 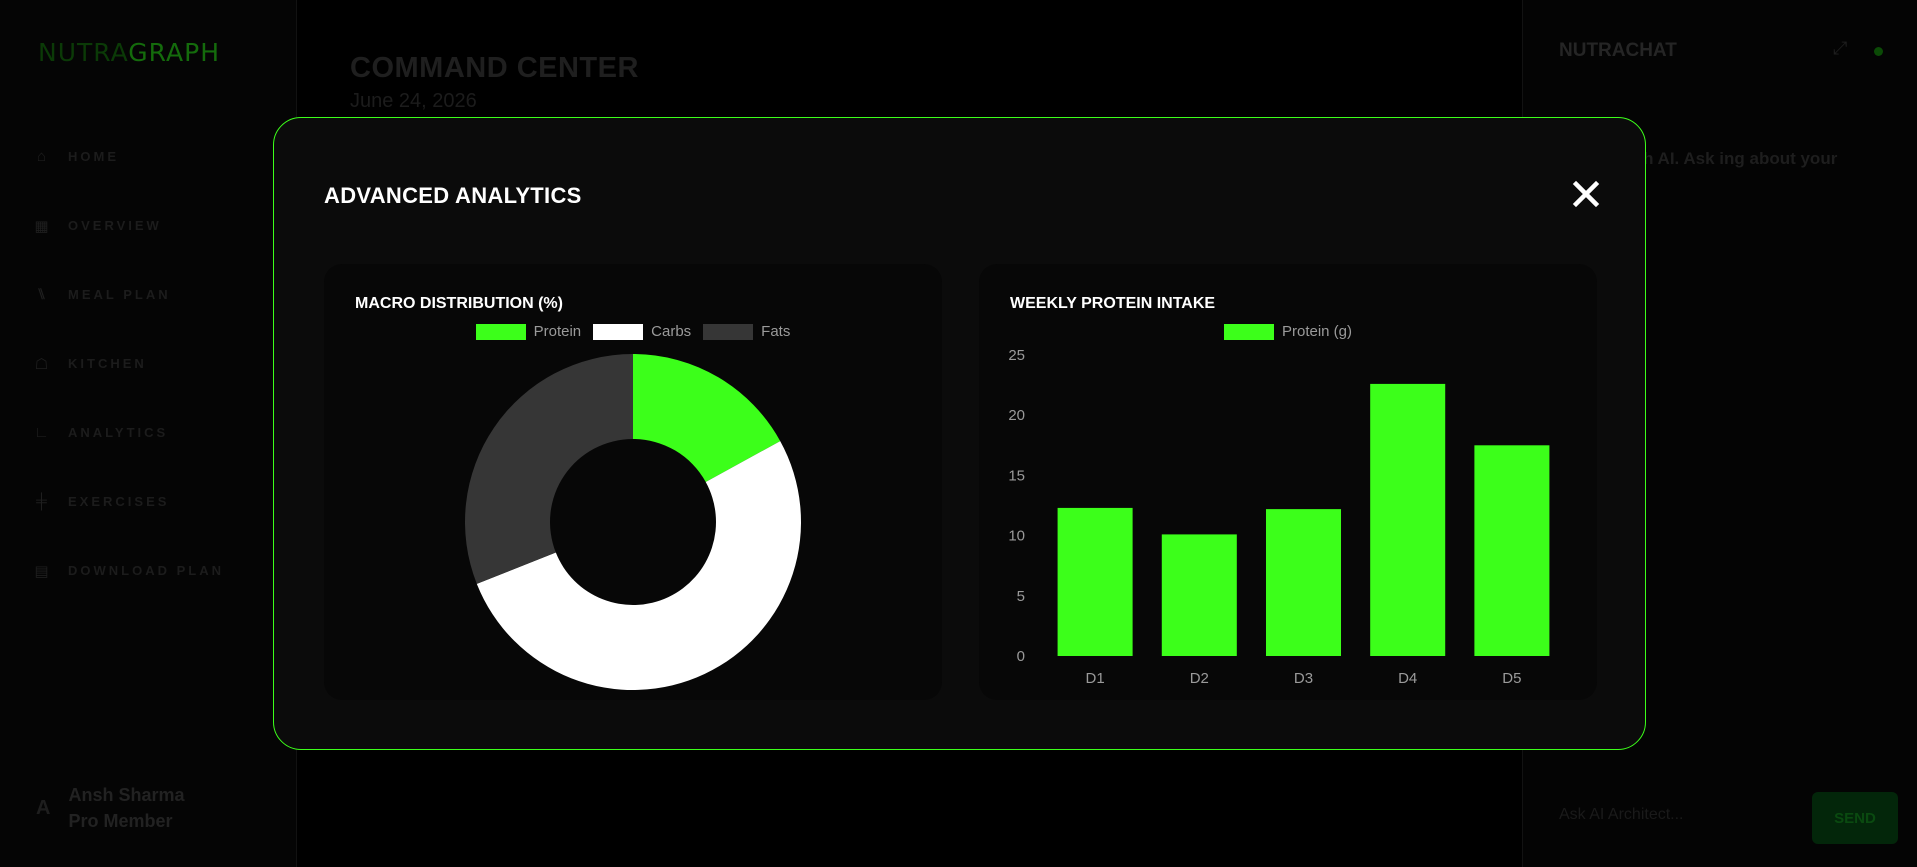 I want to click on utensils-icon: ⑊, so click(x=42, y=294).